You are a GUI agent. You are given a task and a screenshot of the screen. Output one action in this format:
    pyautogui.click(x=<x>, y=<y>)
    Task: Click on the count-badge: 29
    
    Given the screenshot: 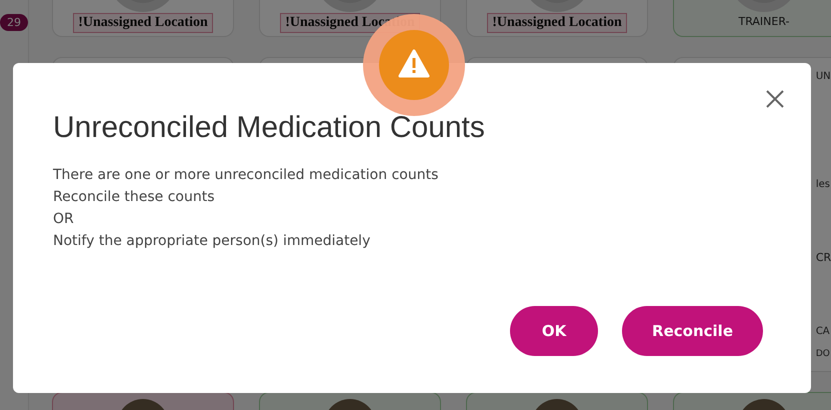 What is the action you would take?
    pyautogui.click(x=14, y=22)
    